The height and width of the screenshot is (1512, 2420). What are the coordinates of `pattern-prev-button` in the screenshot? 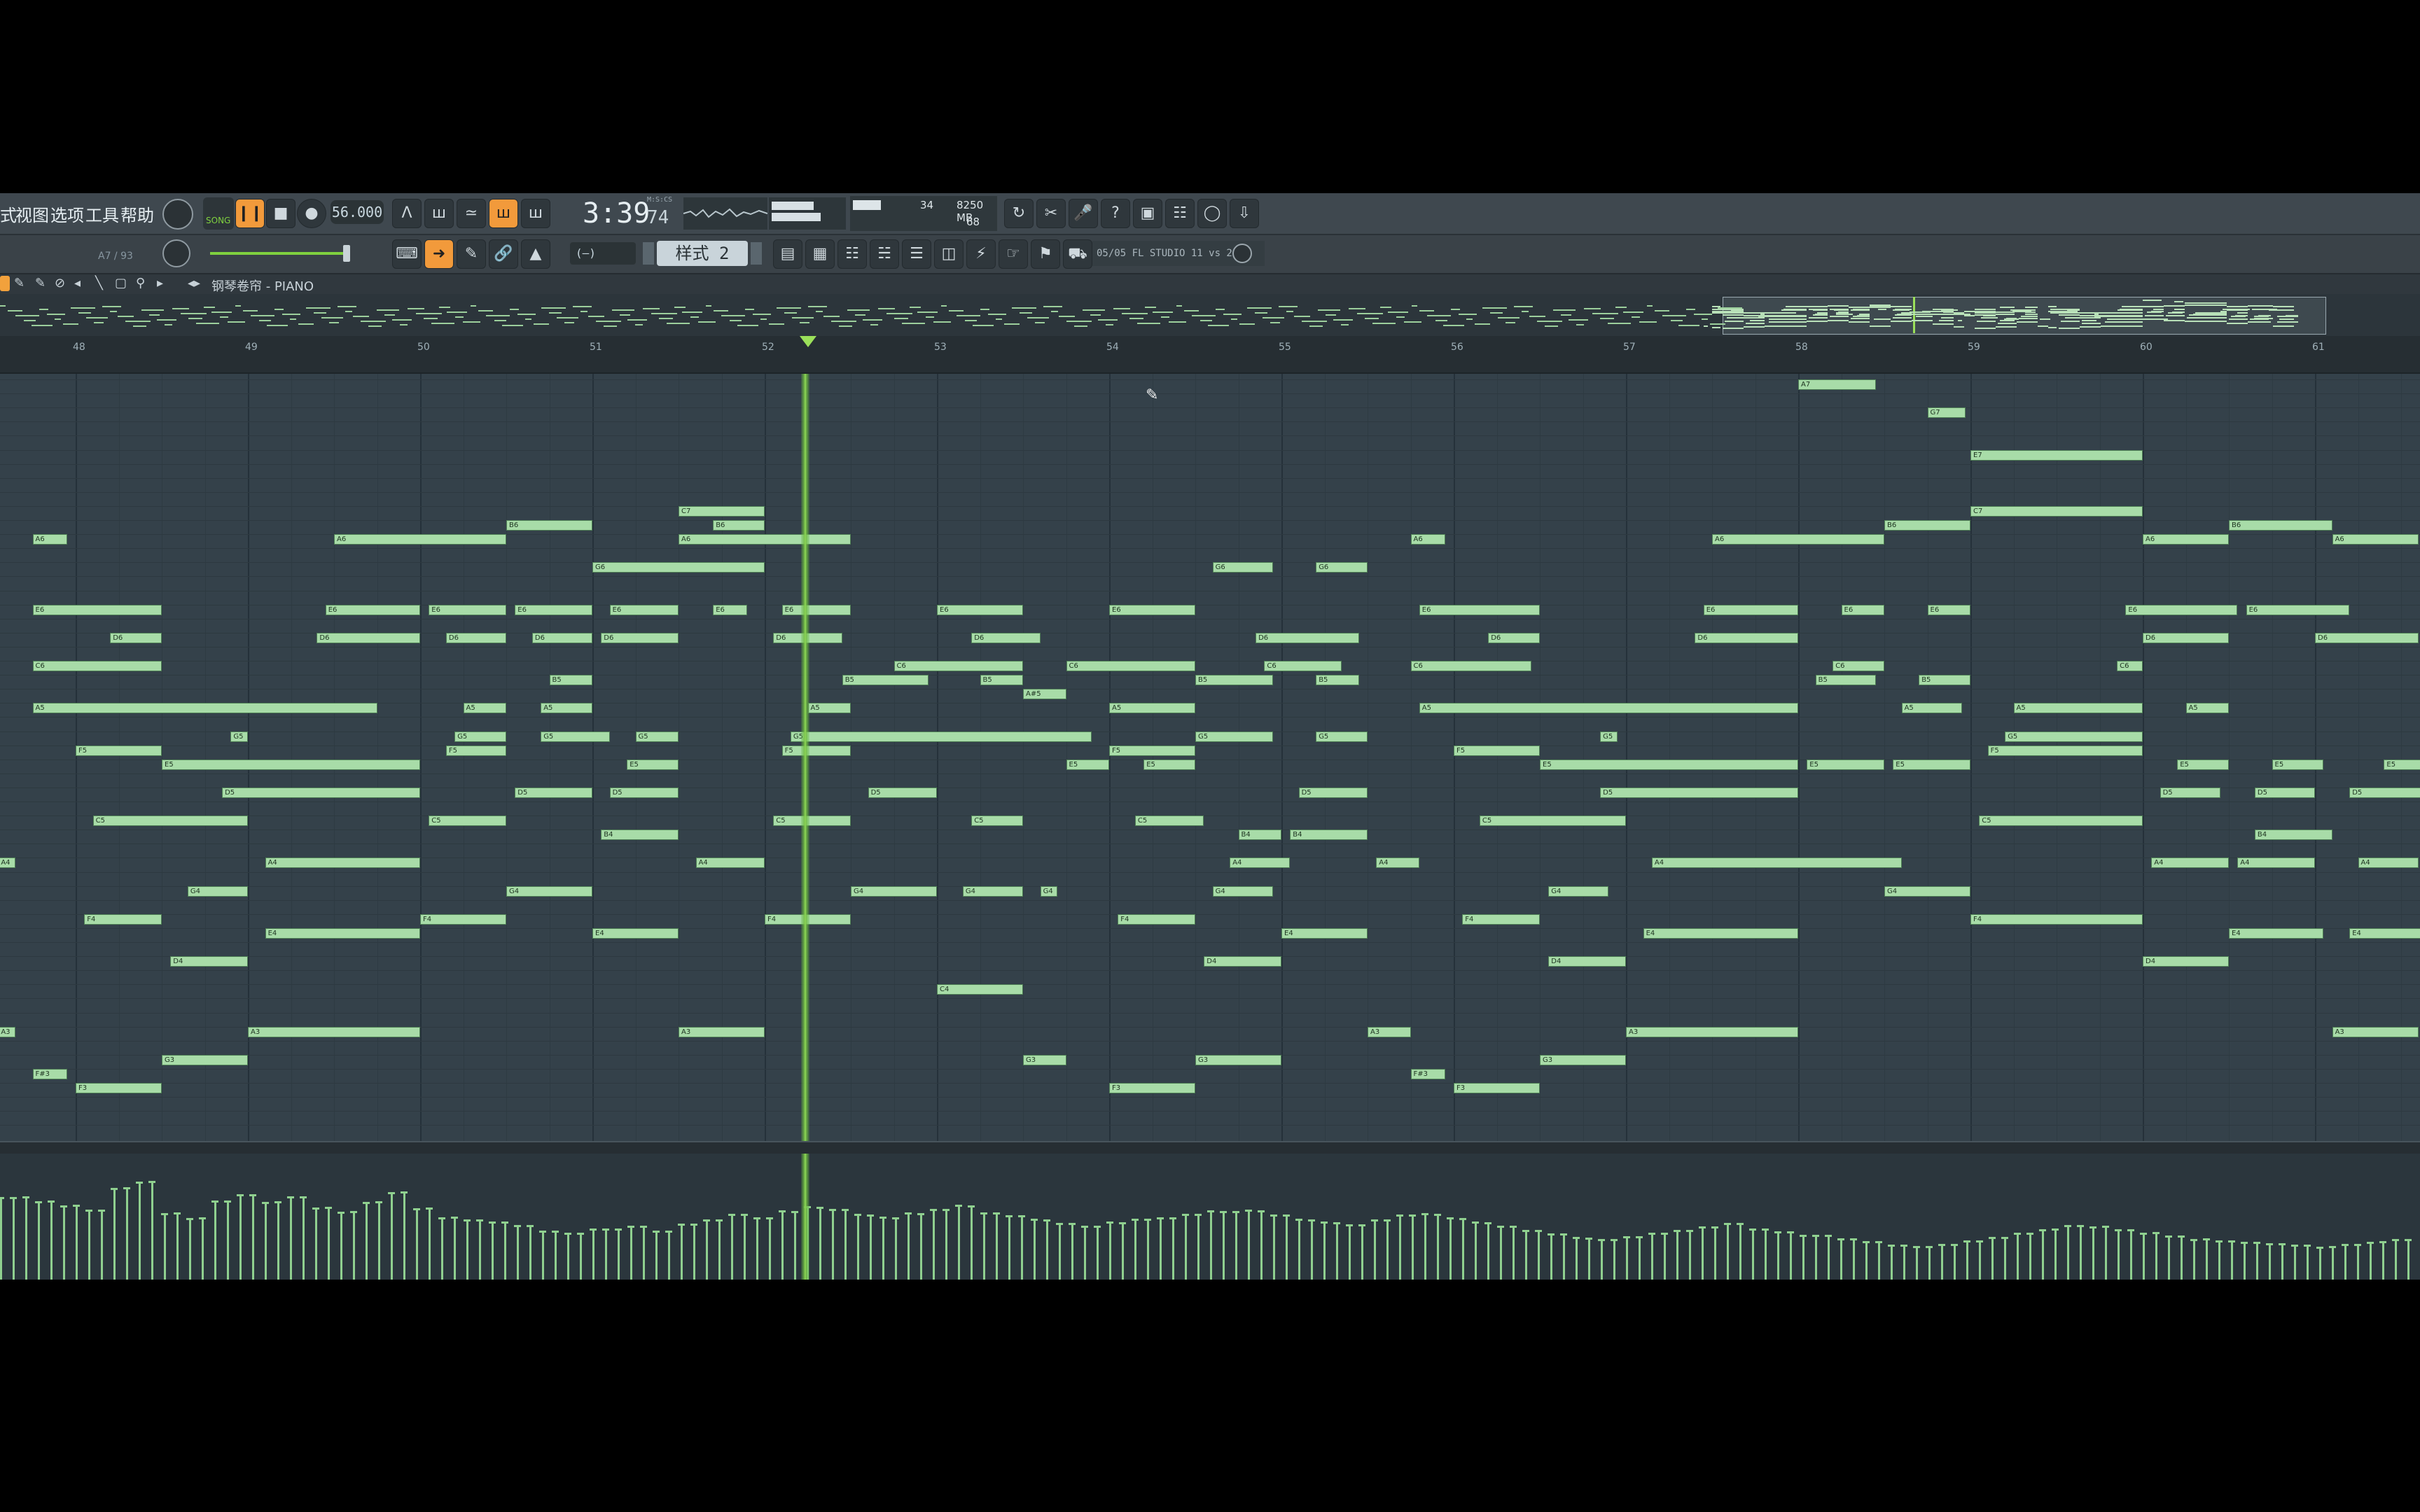 It's located at (648, 253).